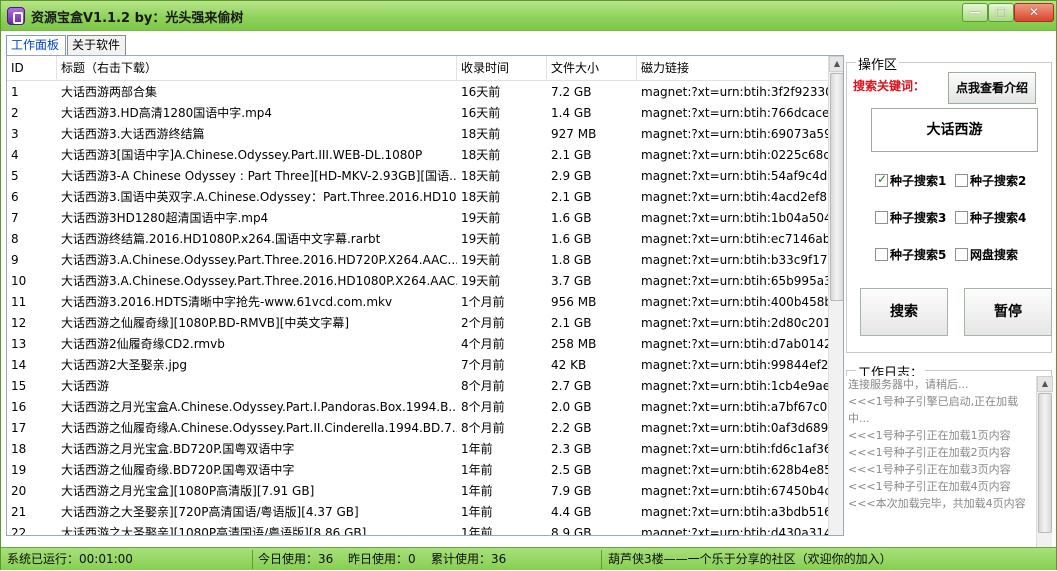 The image size is (1057, 571). Describe the element at coordinates (1008, 312) in the screenshot. I see `pause-button: 暂停` at that location.